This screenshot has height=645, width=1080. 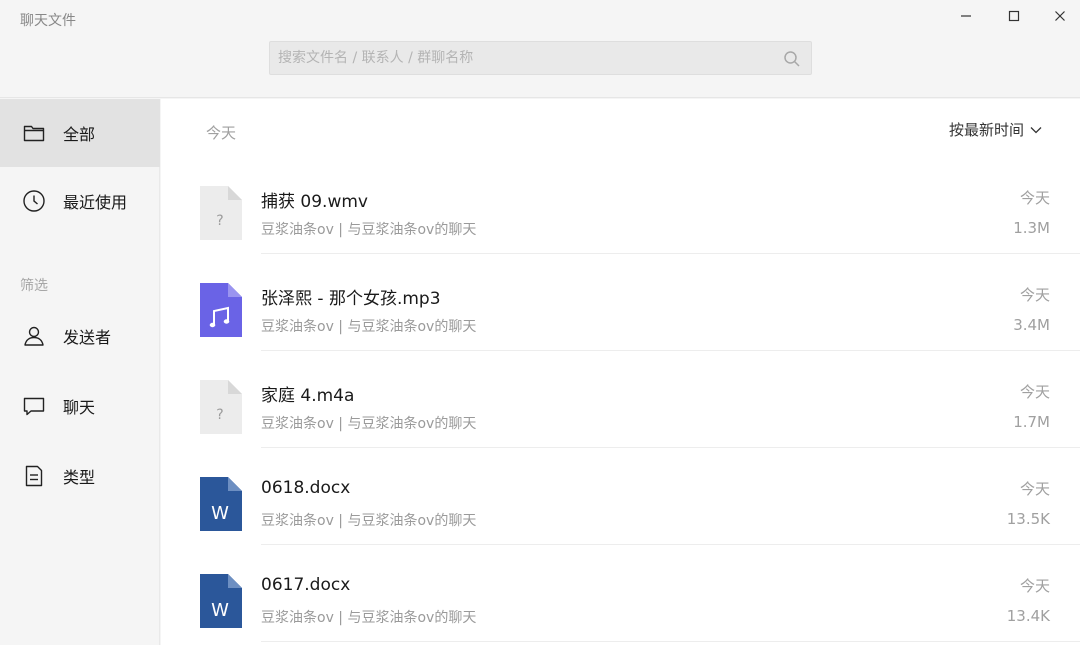 What do you see at coordinates (34, 201) in the screenshot?
I see `clock-icon` at bounding box center [34, 201].